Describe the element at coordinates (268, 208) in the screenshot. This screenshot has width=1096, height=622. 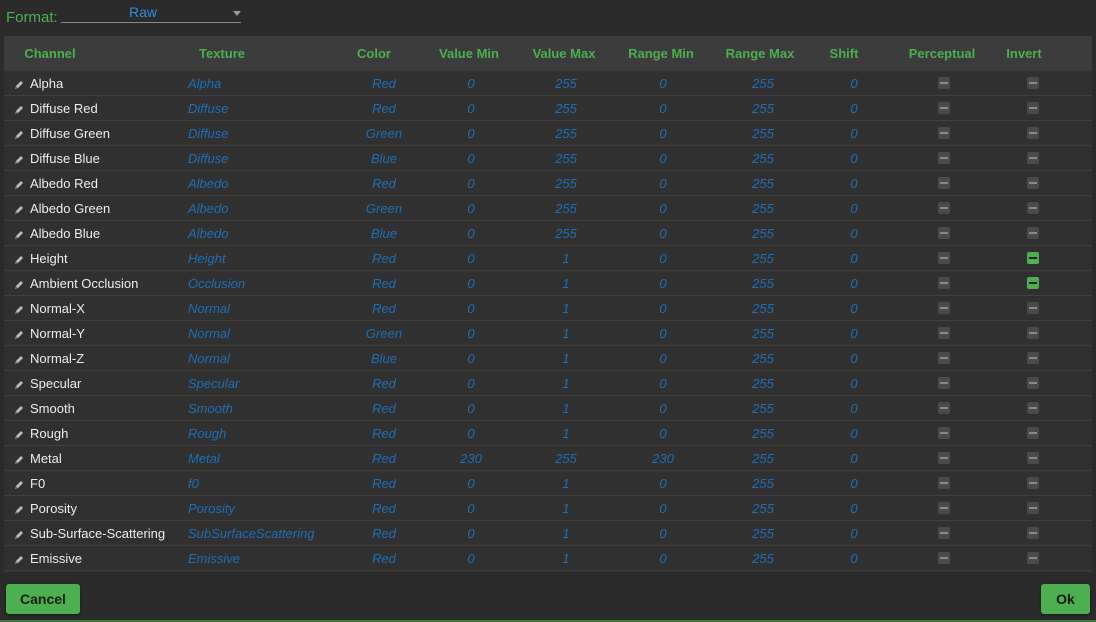
I see `texture-cell: Albedo` at that location.